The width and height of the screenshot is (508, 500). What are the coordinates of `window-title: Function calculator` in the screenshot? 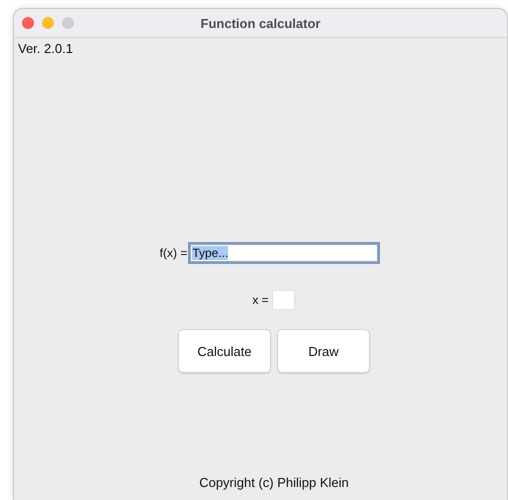 It's located at (260, 23).